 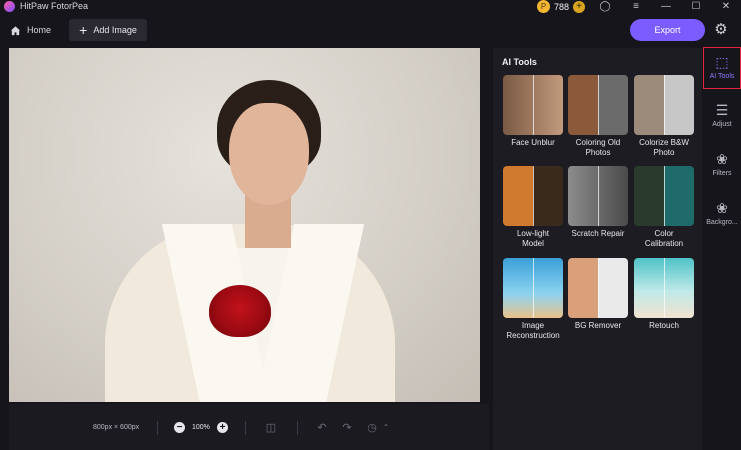 I want to click on photo-face, so click(x=269, y=154).